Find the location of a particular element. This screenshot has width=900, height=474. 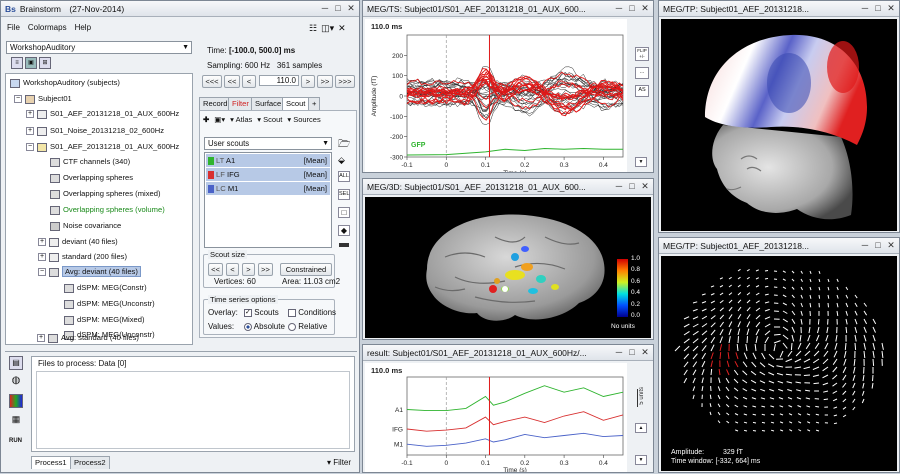

functional-view-icon: ≡ is located at coordinates (17, 63).